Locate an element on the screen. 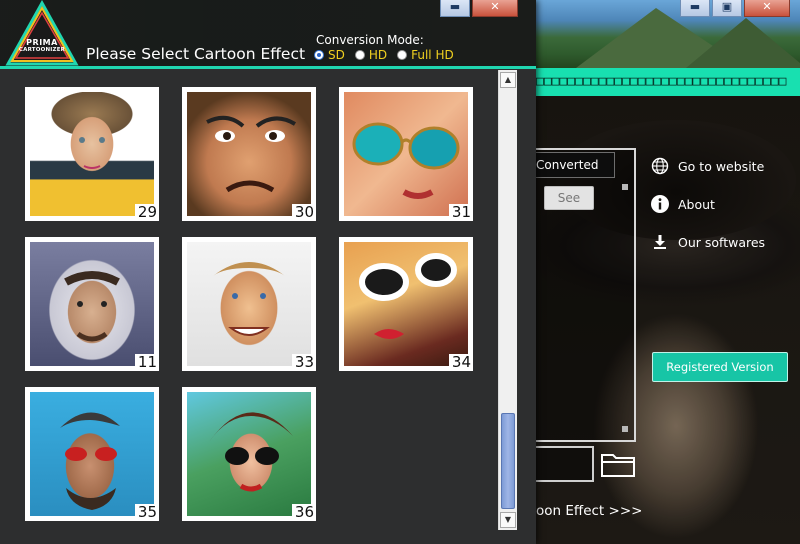  logo-line1: PRIMA is located at coordinates (42, 42).